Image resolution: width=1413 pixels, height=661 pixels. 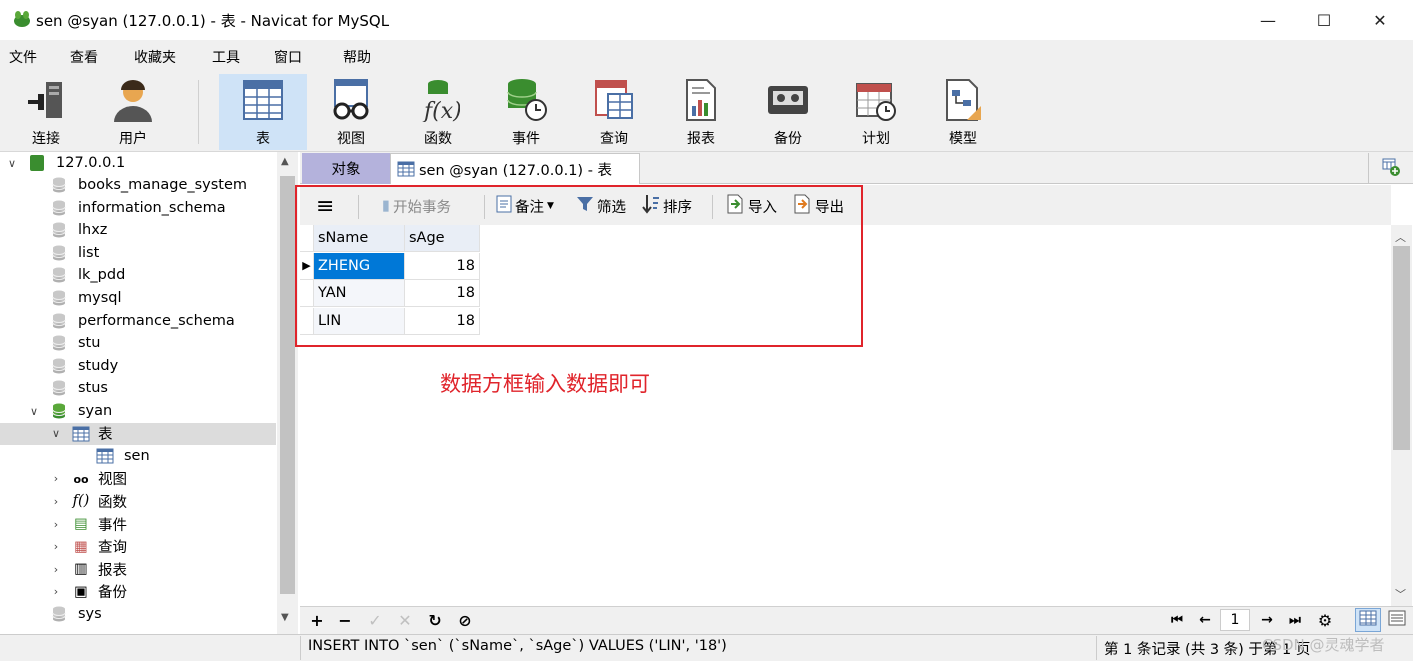 What do you see at coordinates (138, 185) in the screenshot?
I see `tree-database-item: books_manage_system` at bounding box center [138, 185].